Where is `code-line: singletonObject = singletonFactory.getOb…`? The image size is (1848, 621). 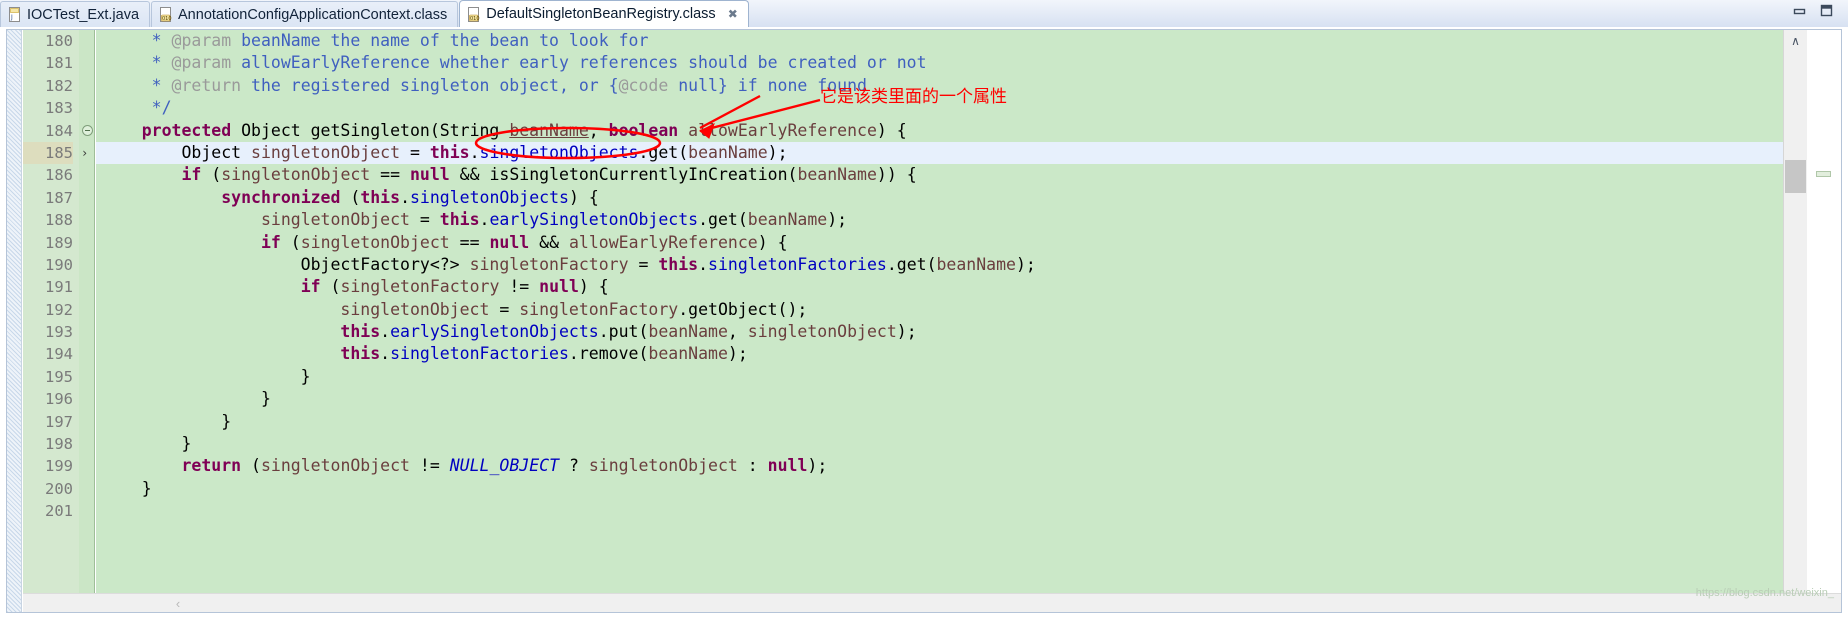
code-line: singletonObject = singletonFactory.getOb… is located at coordinates (939, 310).